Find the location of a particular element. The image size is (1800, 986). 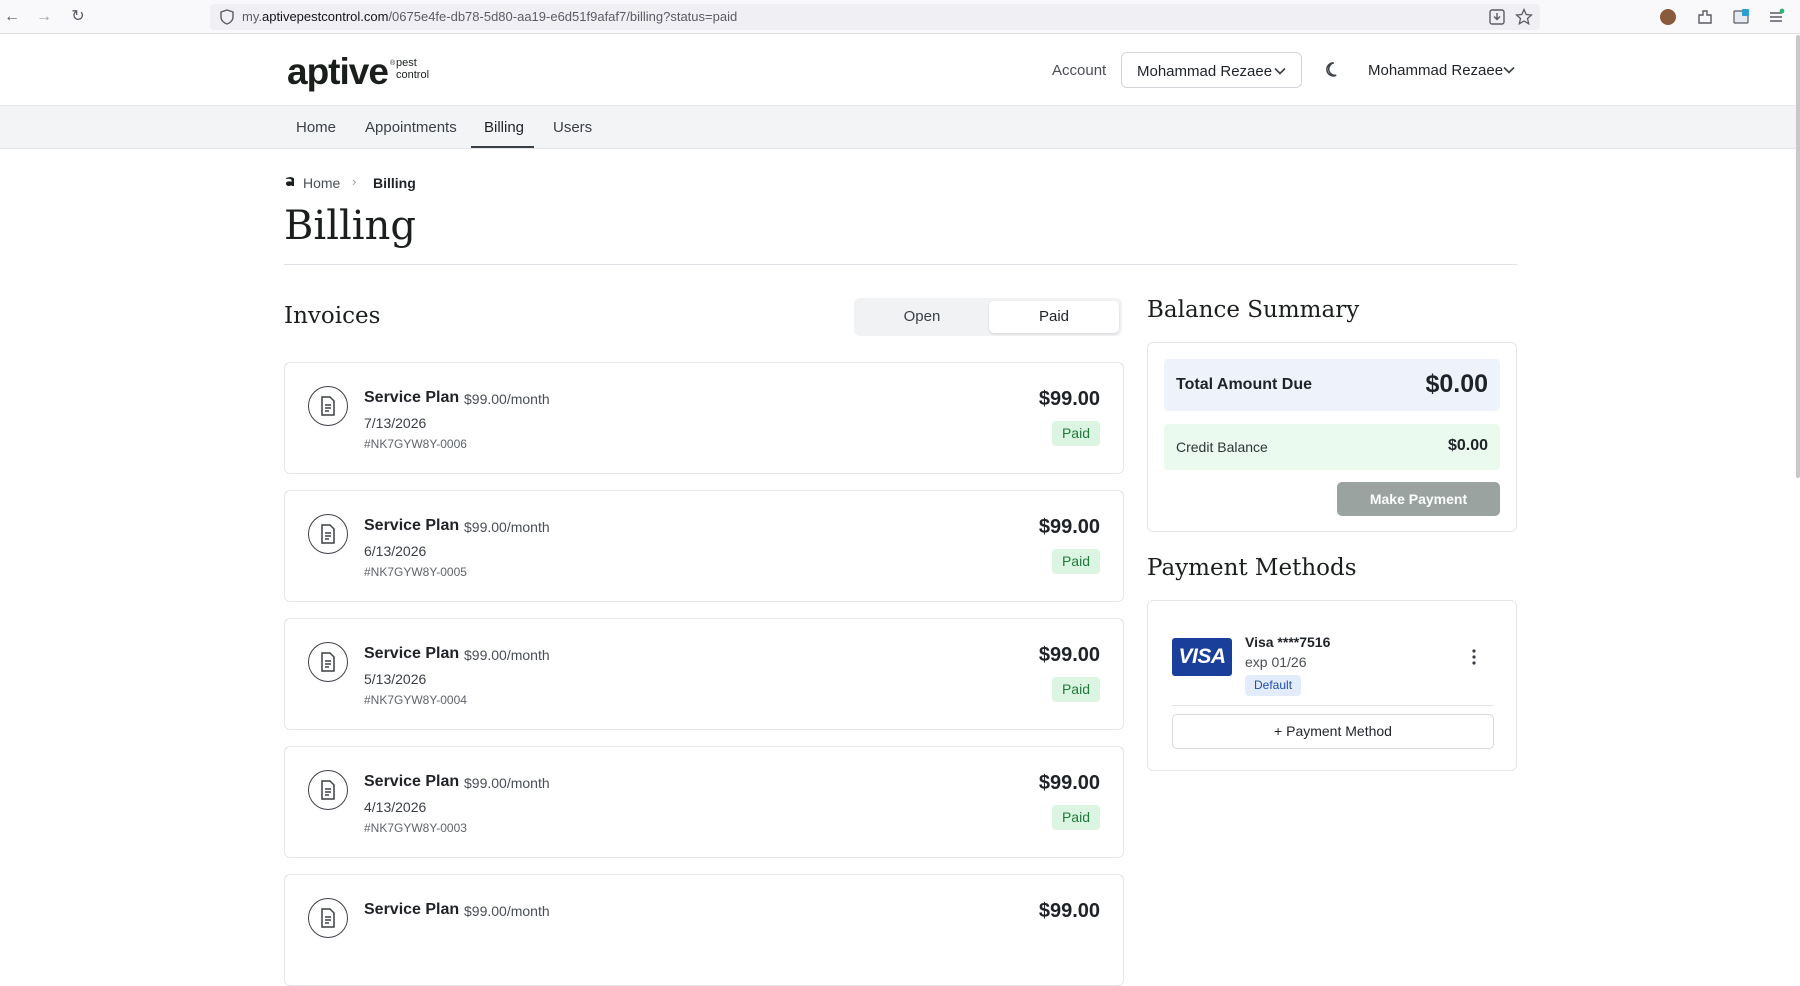

account-select: Mohammad Rezaee is located at coordinates (1211, 70).